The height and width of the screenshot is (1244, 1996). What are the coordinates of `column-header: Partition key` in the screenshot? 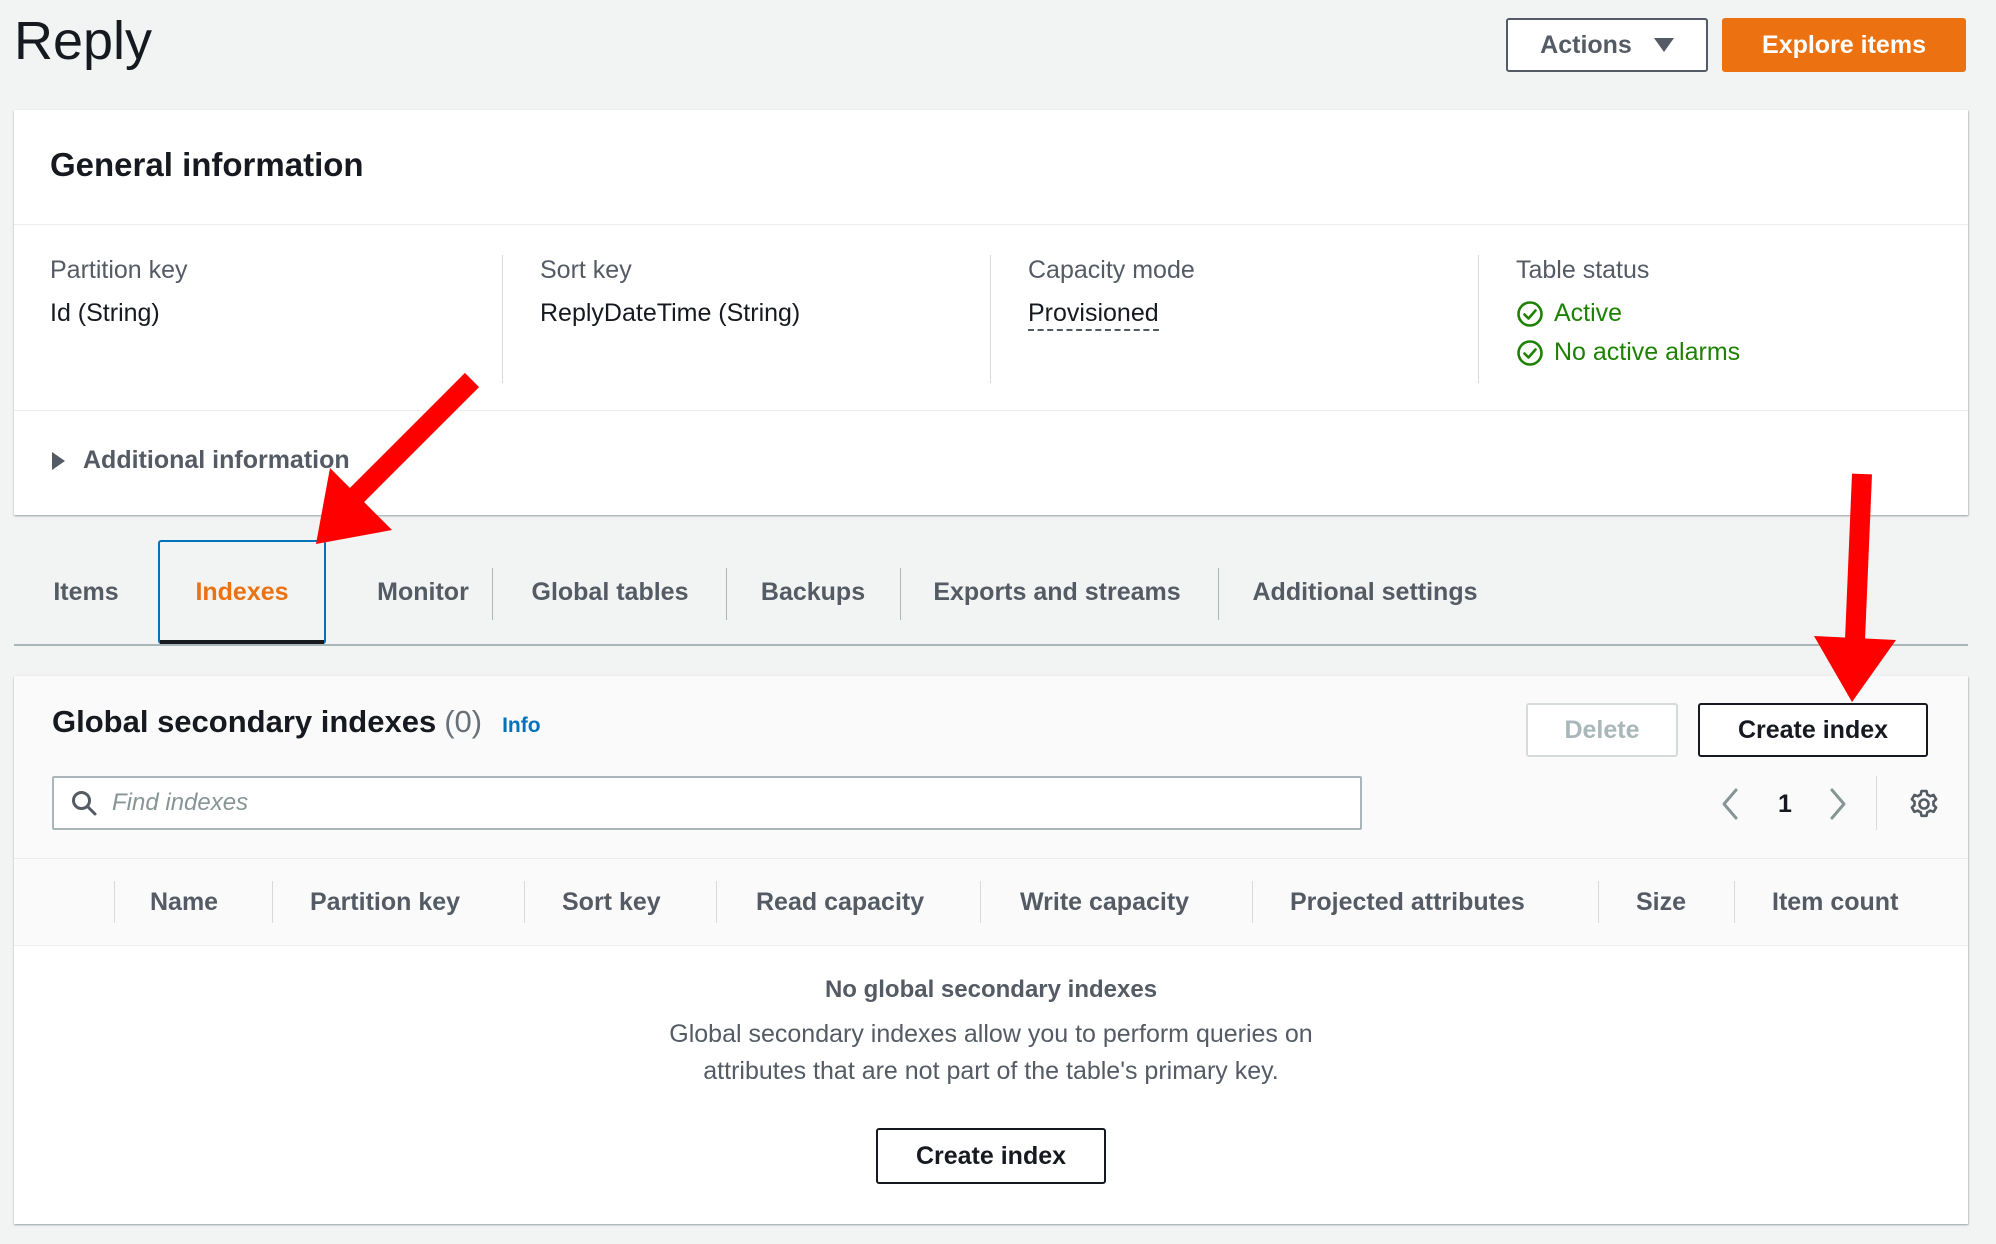 It's located at (385, 902).